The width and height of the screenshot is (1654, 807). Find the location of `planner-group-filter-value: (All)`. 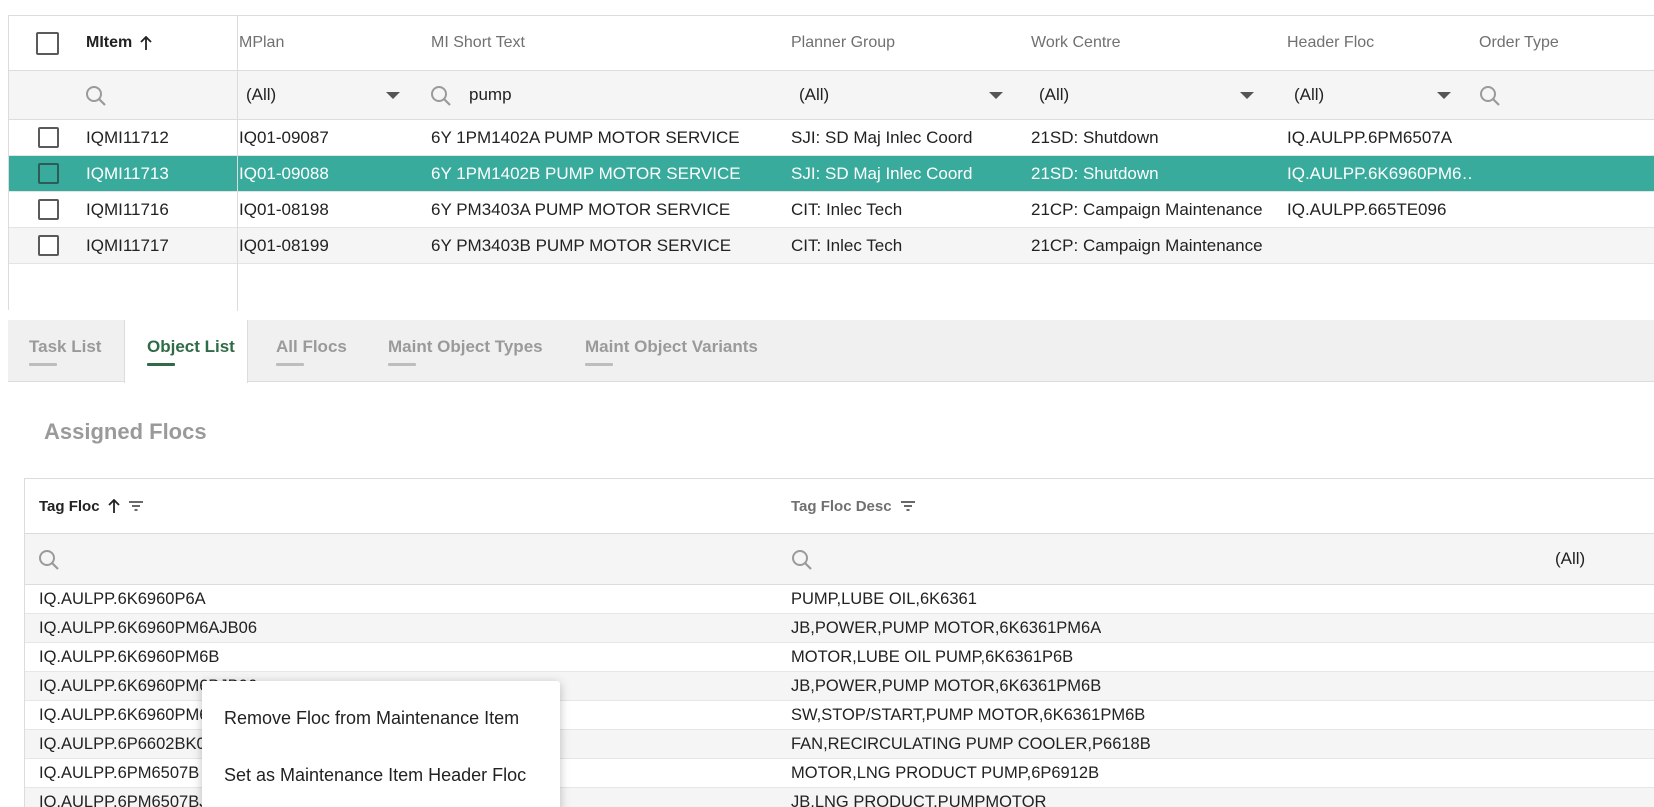

planner-group-filter-value: (All) is located at coordinates (814, 94).